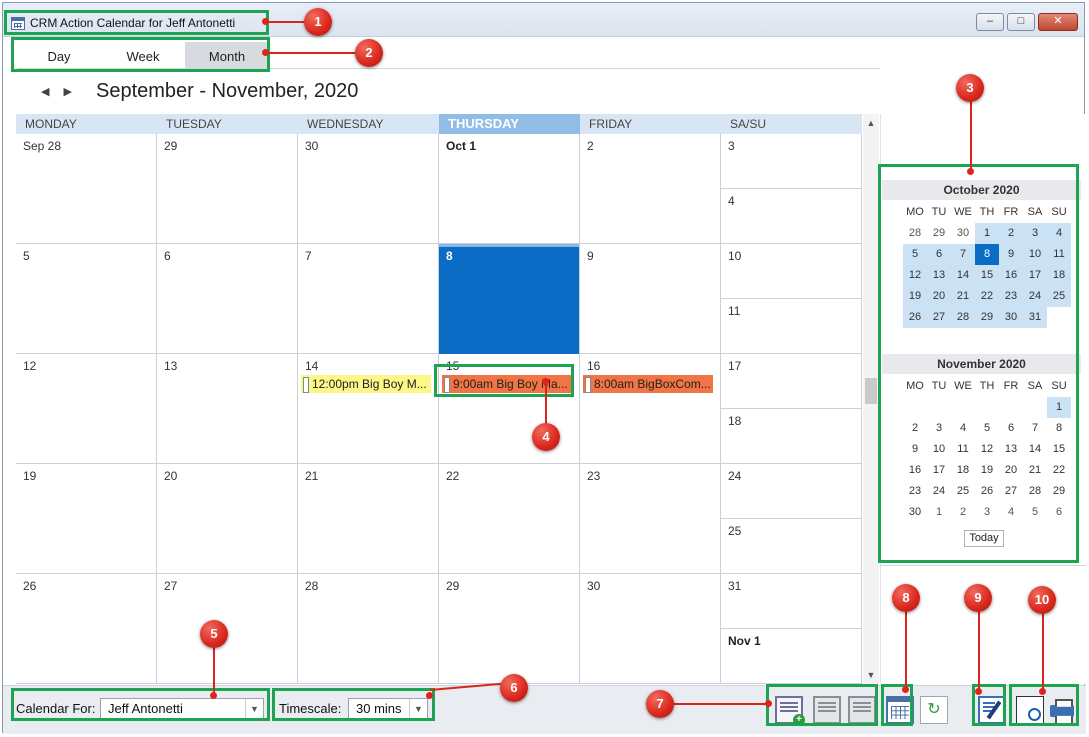  What do you see at coordinates (650, 299) in the screenshot?
I see `day-cell: 9` at bounding box center [650, 299].